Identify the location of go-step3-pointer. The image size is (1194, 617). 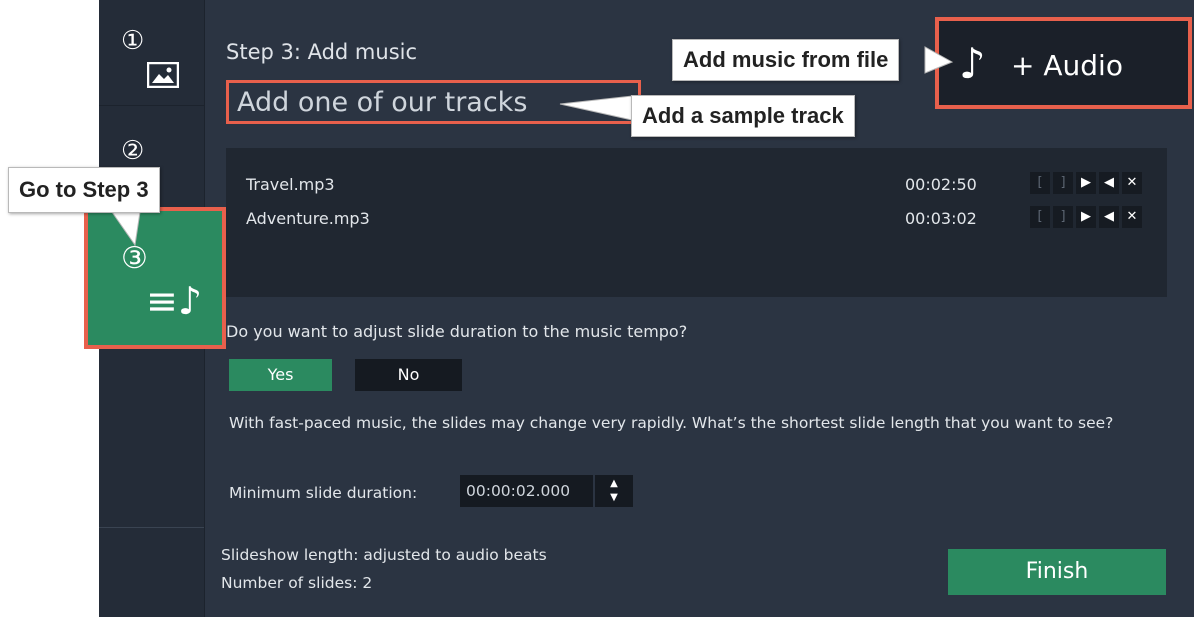
(126, 229).